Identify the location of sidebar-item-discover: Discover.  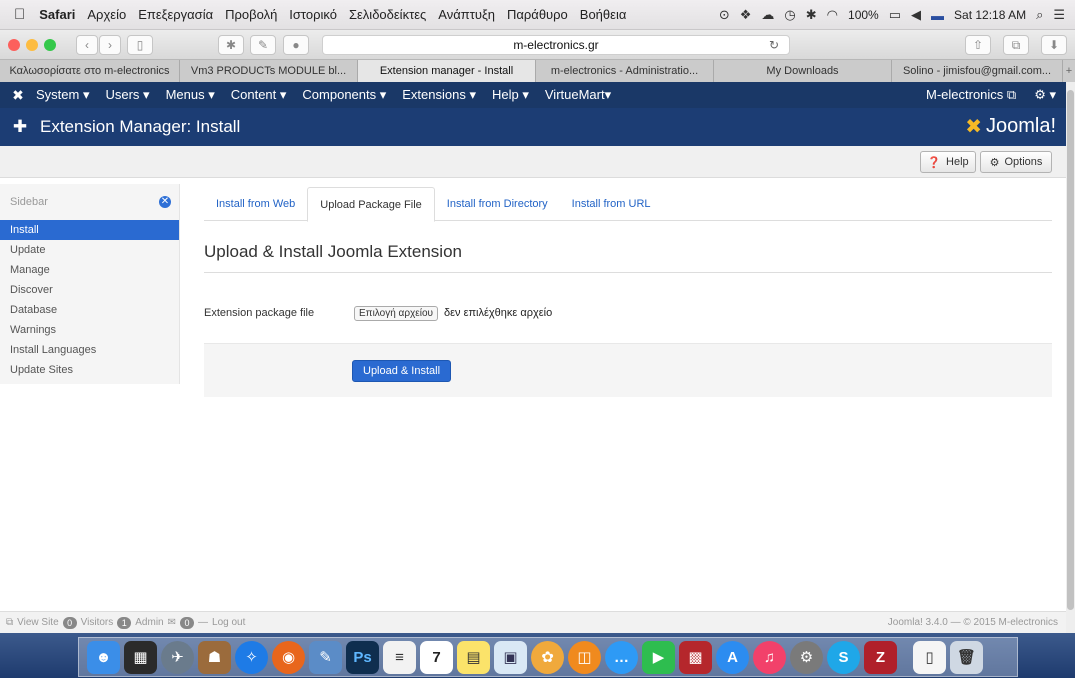
(89, 290).